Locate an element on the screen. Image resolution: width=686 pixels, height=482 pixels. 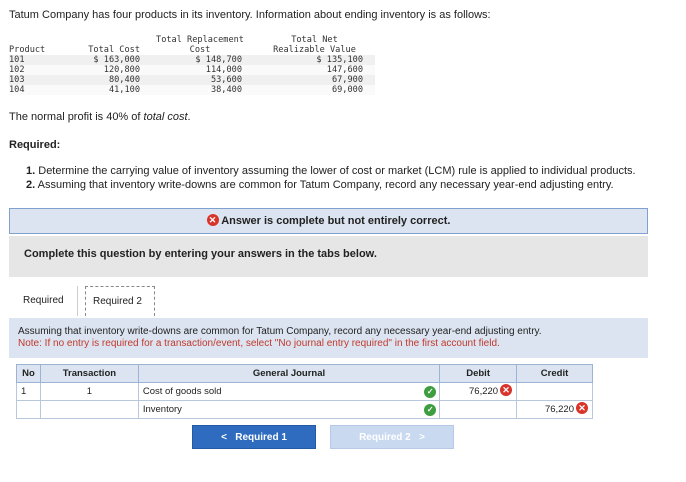
product-cell: 104 is located at coordinates (36, 90).